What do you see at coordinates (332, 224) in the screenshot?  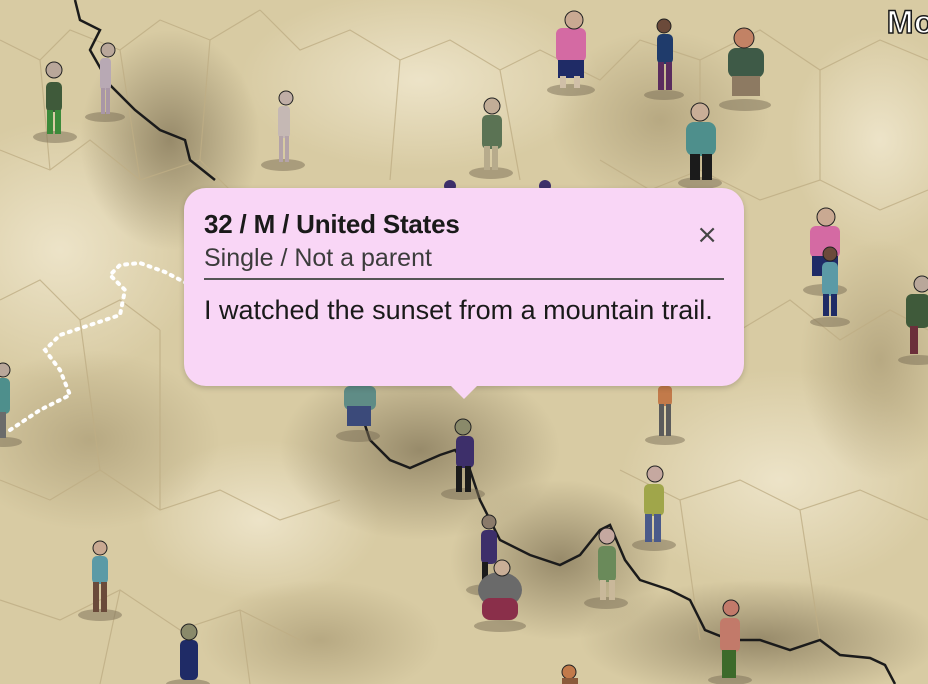 I see `tooltip-title: 32 / M / United States` at bounding box center [332, 224].